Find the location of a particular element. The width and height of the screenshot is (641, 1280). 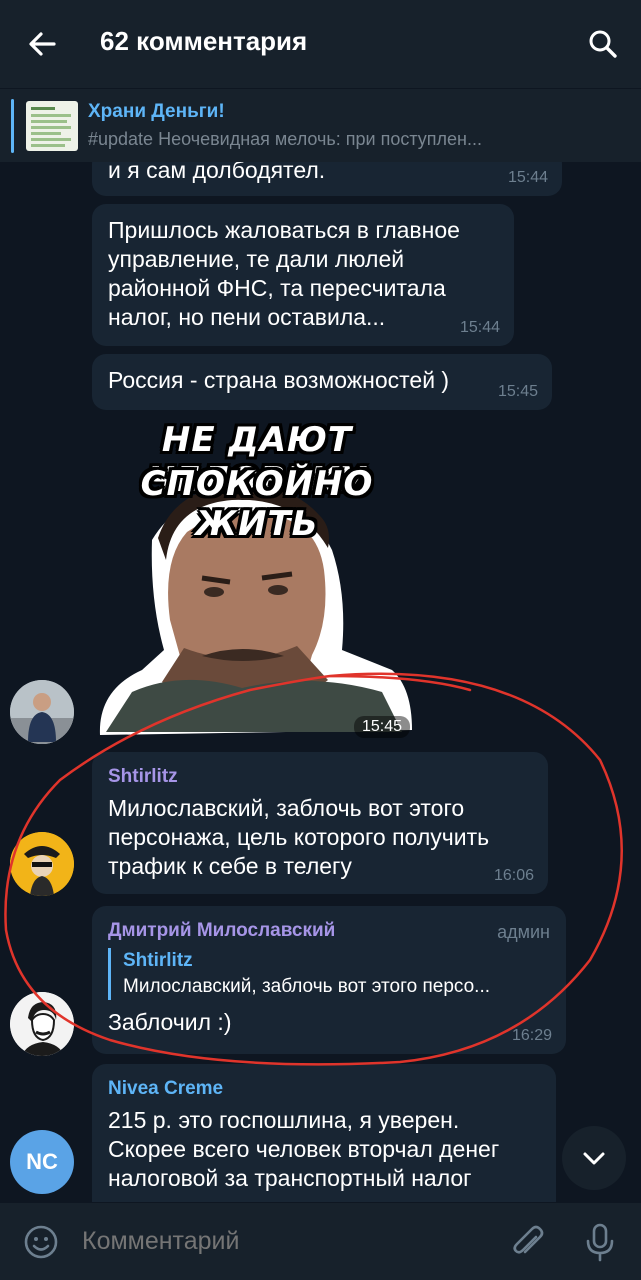

page-title: 62 комментария is located at coordinates (204, 41).